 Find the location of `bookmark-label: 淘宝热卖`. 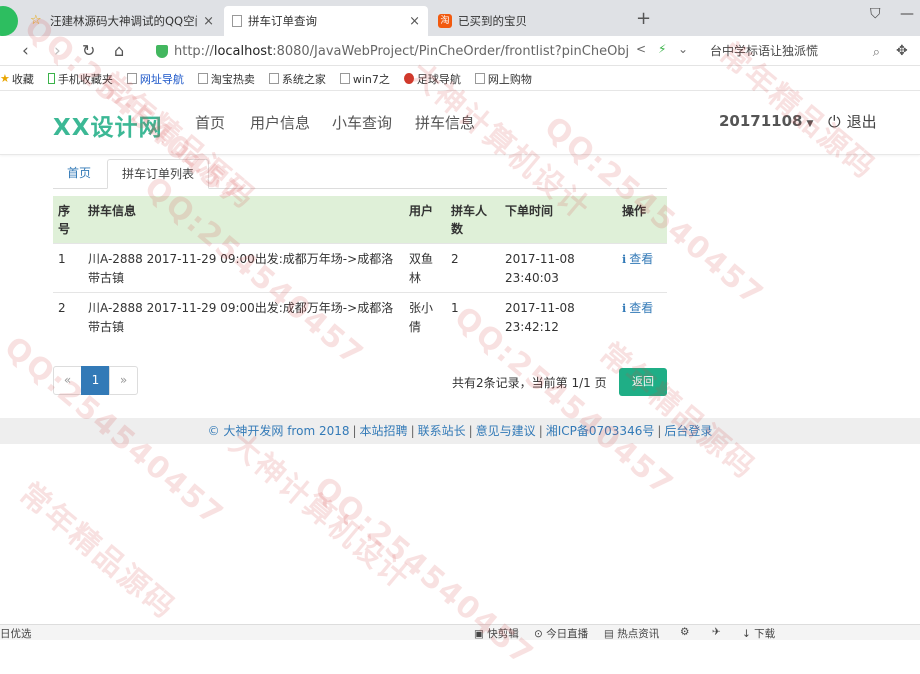

bookmark-label: 淘宝热卖 is located at coordinates (232, 79).